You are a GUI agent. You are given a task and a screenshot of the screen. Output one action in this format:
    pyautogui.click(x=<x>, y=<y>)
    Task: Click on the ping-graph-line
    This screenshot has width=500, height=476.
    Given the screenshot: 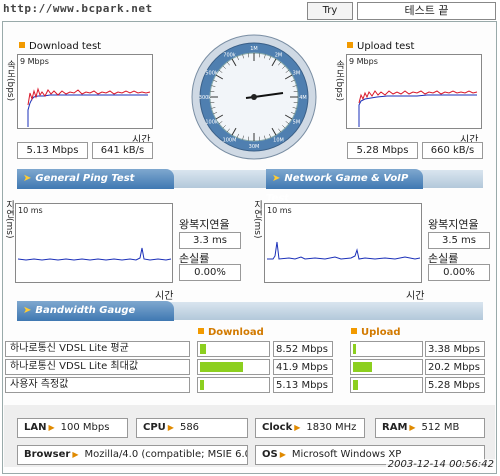 What is the action you would take?
    pyautogui.click(x=94, y=254)
    